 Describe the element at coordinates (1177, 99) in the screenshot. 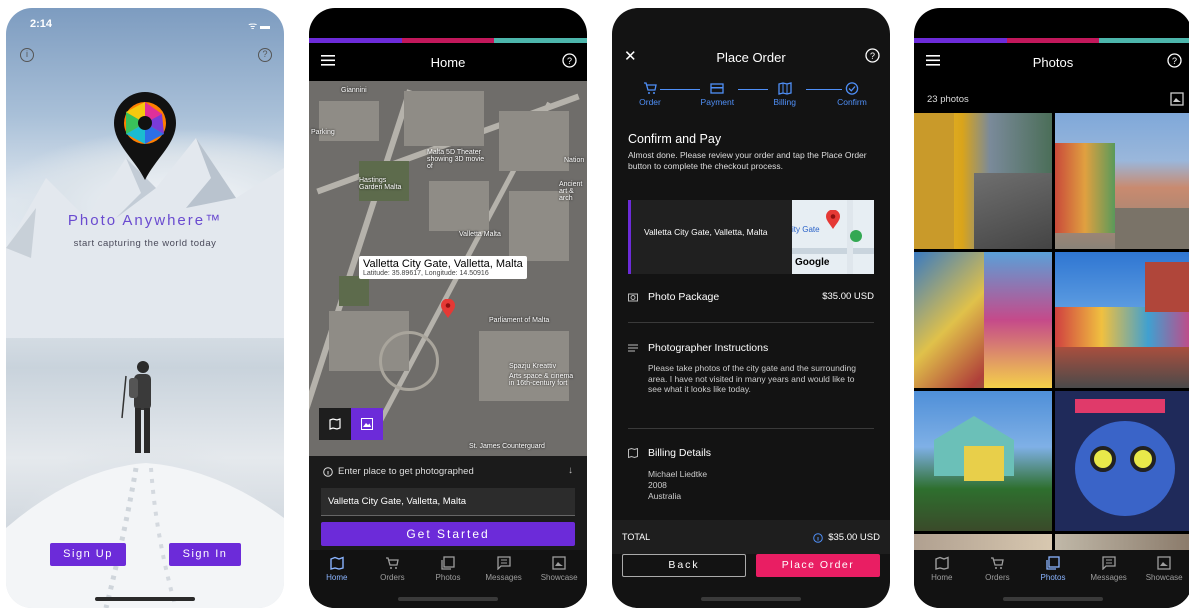

I see `gallery-icon` at that location.